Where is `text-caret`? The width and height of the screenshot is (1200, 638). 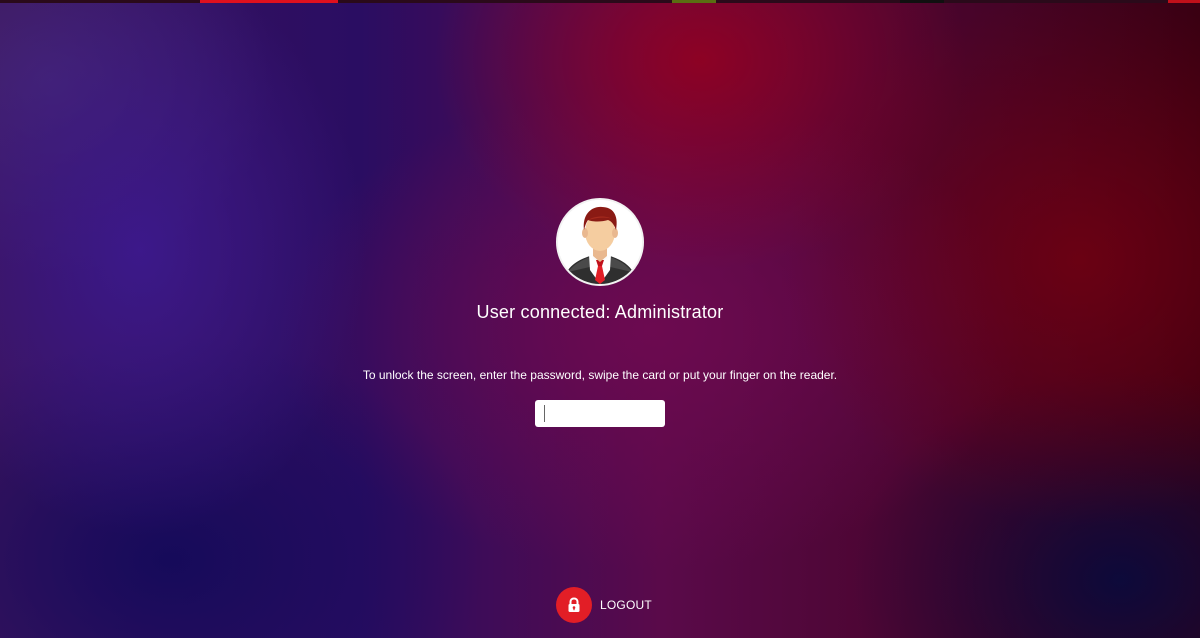
text-caret is located at coordinates (544, 413).